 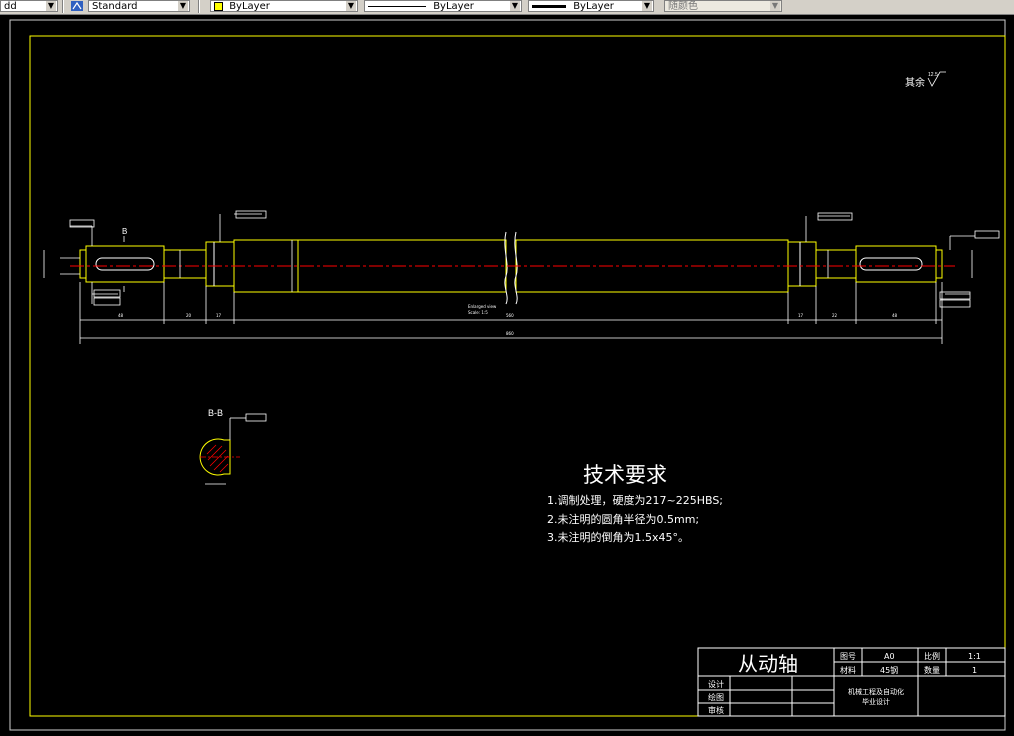 I want to click on shaft-left-keyseat-section, so click(x=125, y=264).